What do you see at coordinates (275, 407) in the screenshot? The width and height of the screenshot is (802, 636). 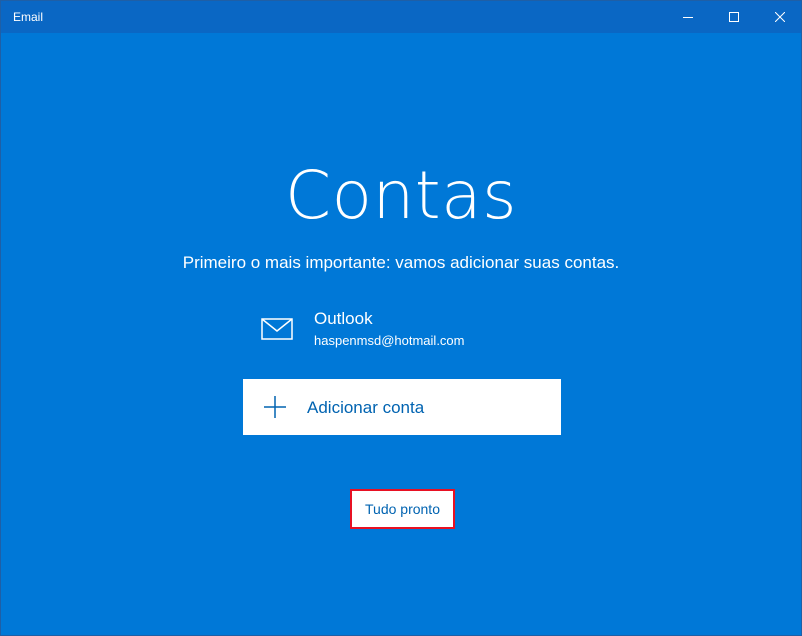 I see `plus-icon` at bounding box center [275, 407].